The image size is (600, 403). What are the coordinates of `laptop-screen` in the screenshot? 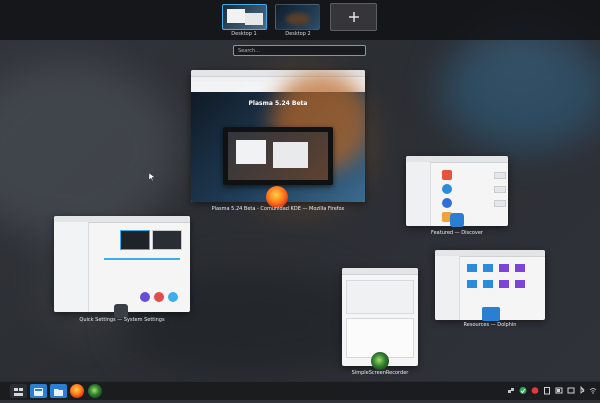 It's located at (278, 156).